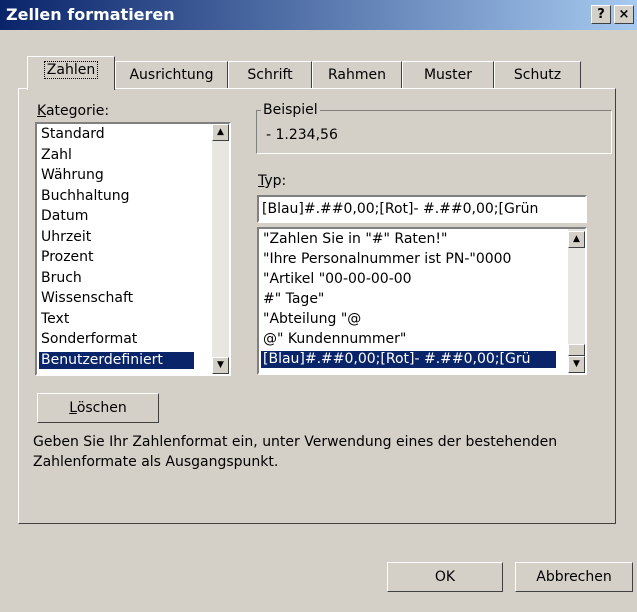 This screenshot has width=637, height=612. What do you see at coordinates (270, 75) in the screenshot?
I see `tab-schrift: Schrift` at bounding box center [270, 75].